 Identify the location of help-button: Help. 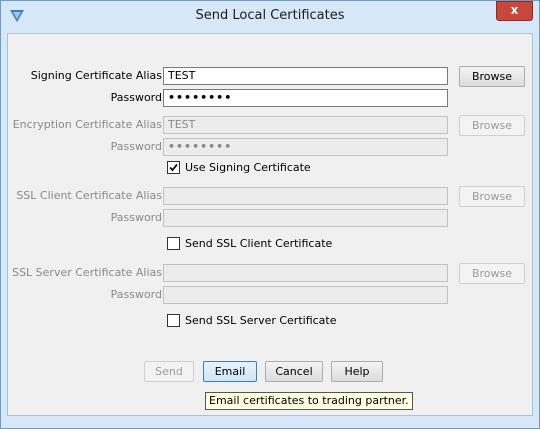
(357, 371).